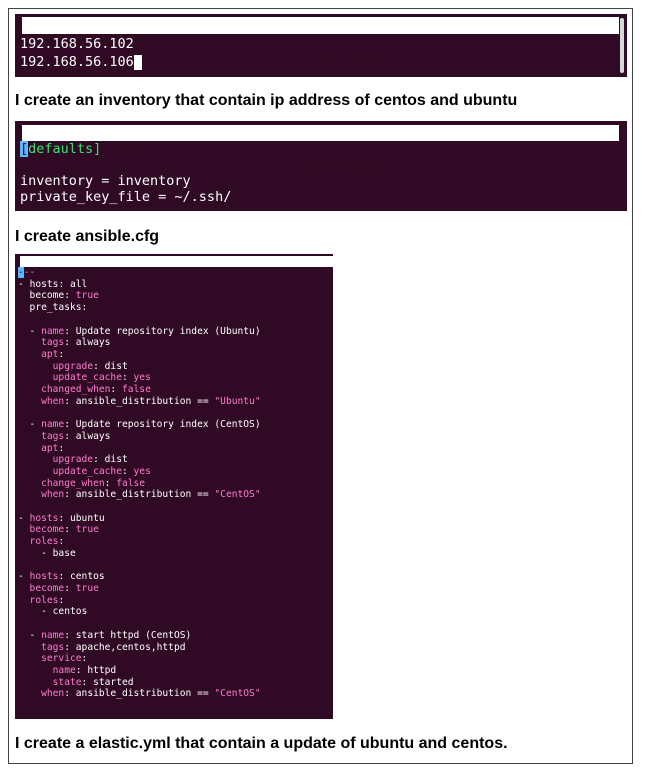 This screenshot has width=646, height=774. Describe the element at coordinates (110, 366) in the screenshot. I see `yaml-token: : dist` at that location.